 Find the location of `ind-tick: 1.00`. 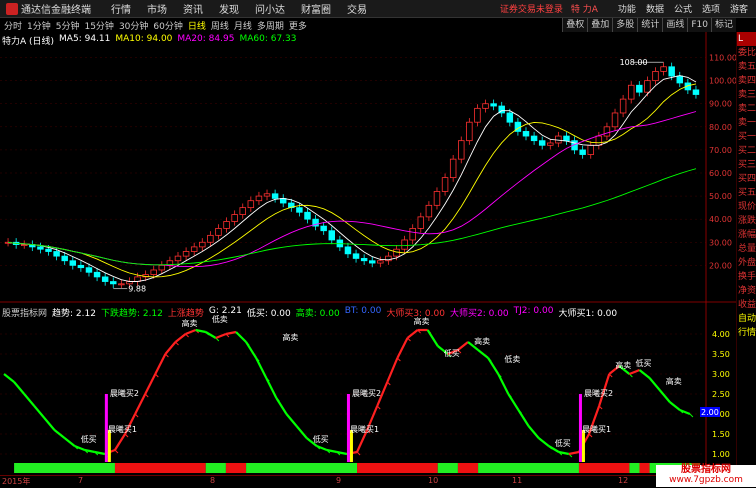

ind-tick: 1.00 is located at coordinates (721, 454).